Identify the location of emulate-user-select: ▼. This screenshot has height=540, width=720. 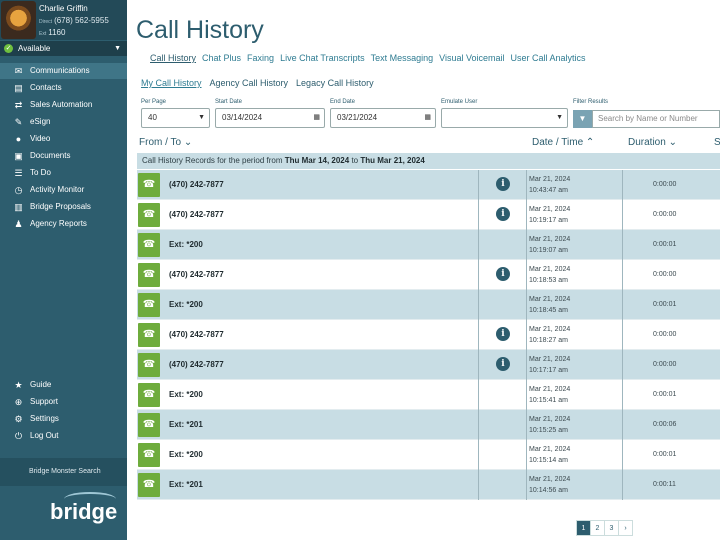
(504, 118).